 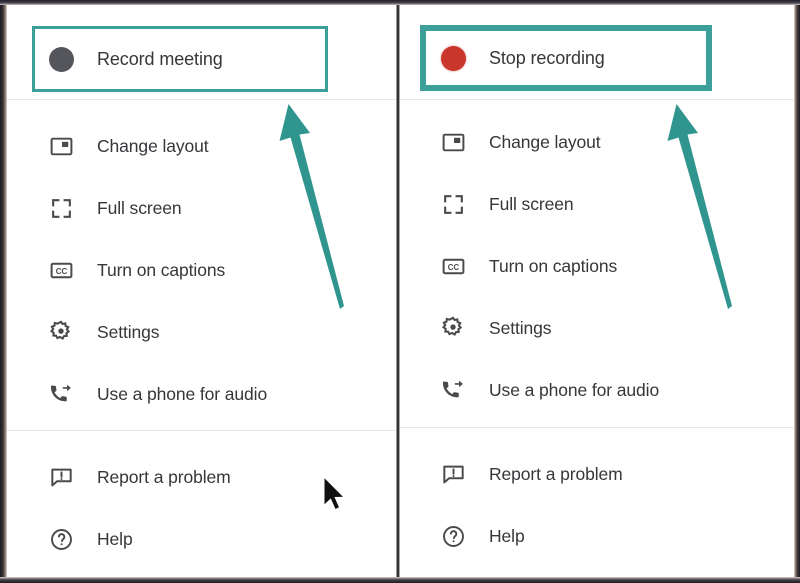 I want to click on menu-item-label: Record meeting, so click(x=160, y=58).